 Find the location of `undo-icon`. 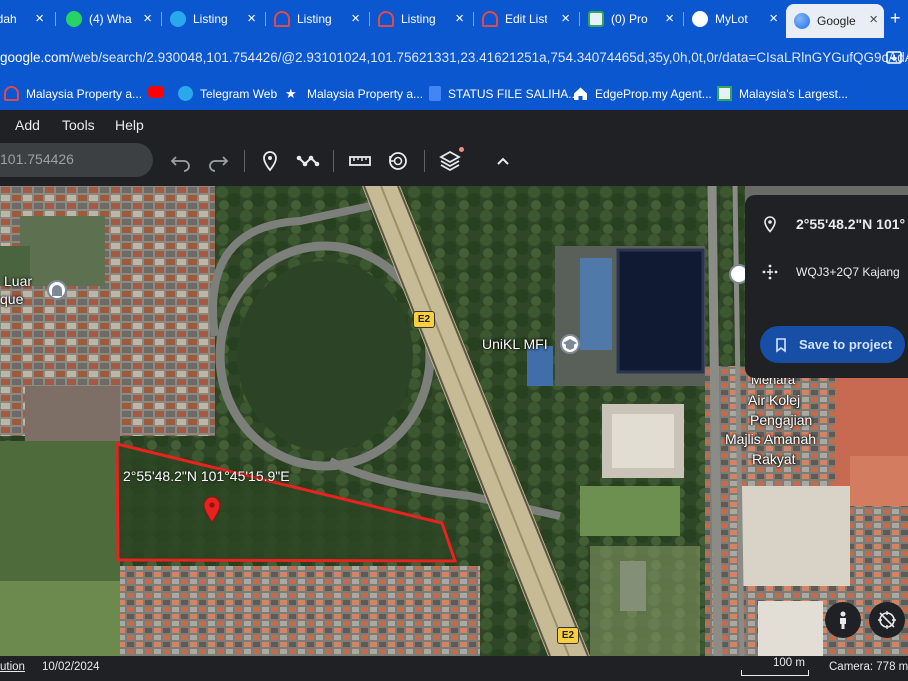

undo-icon is located at coordinates (181, 161).